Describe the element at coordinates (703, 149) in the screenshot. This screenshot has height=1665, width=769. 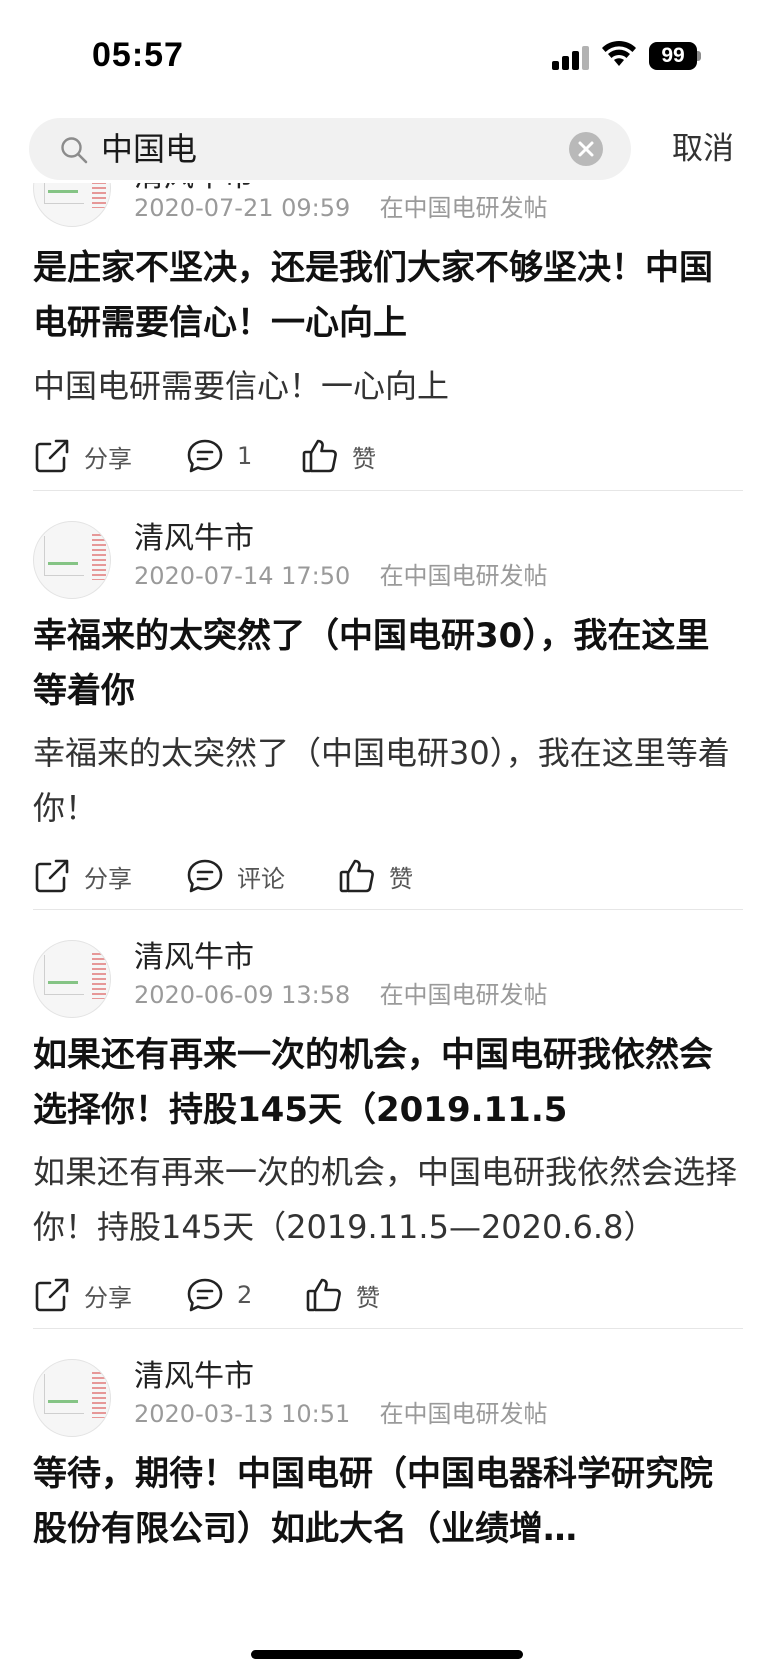
I see `cancel-button: 取消` at that location.